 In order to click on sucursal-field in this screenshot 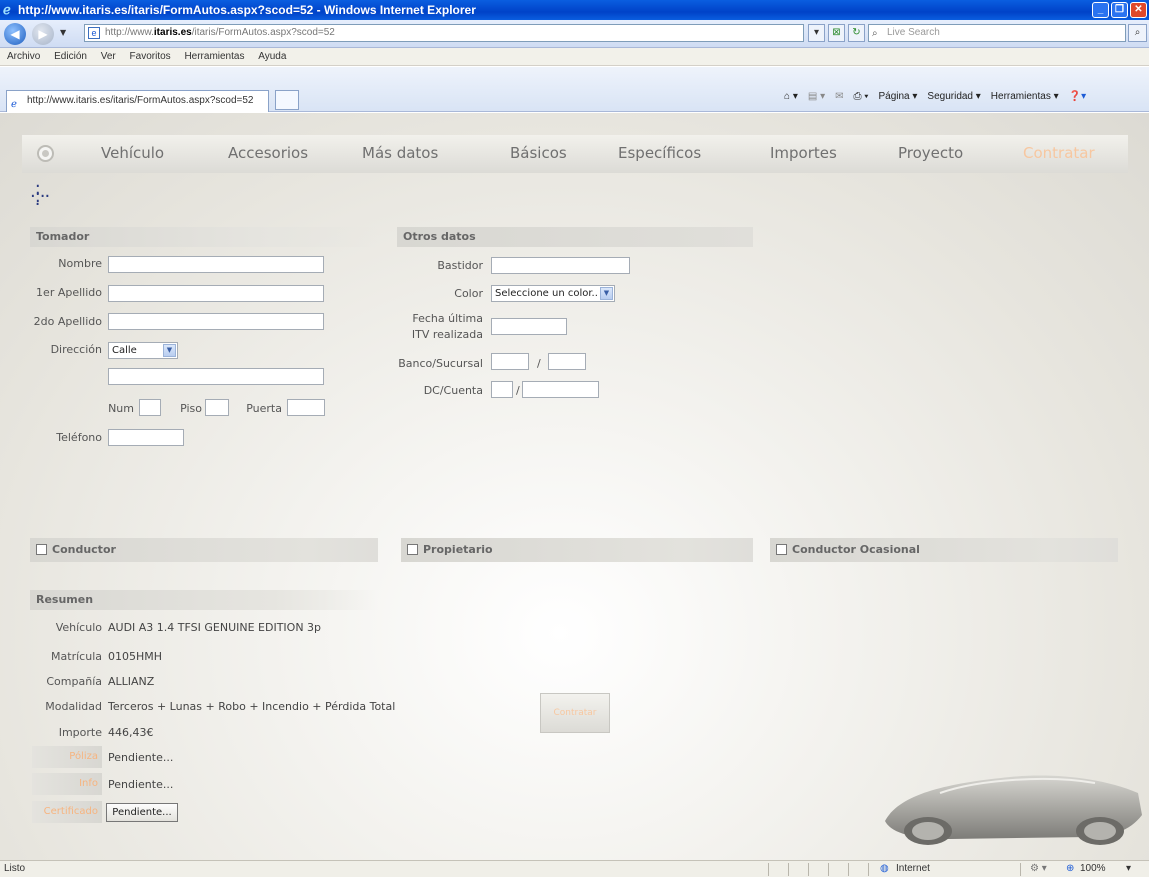, I will do `click(567, 361)`.